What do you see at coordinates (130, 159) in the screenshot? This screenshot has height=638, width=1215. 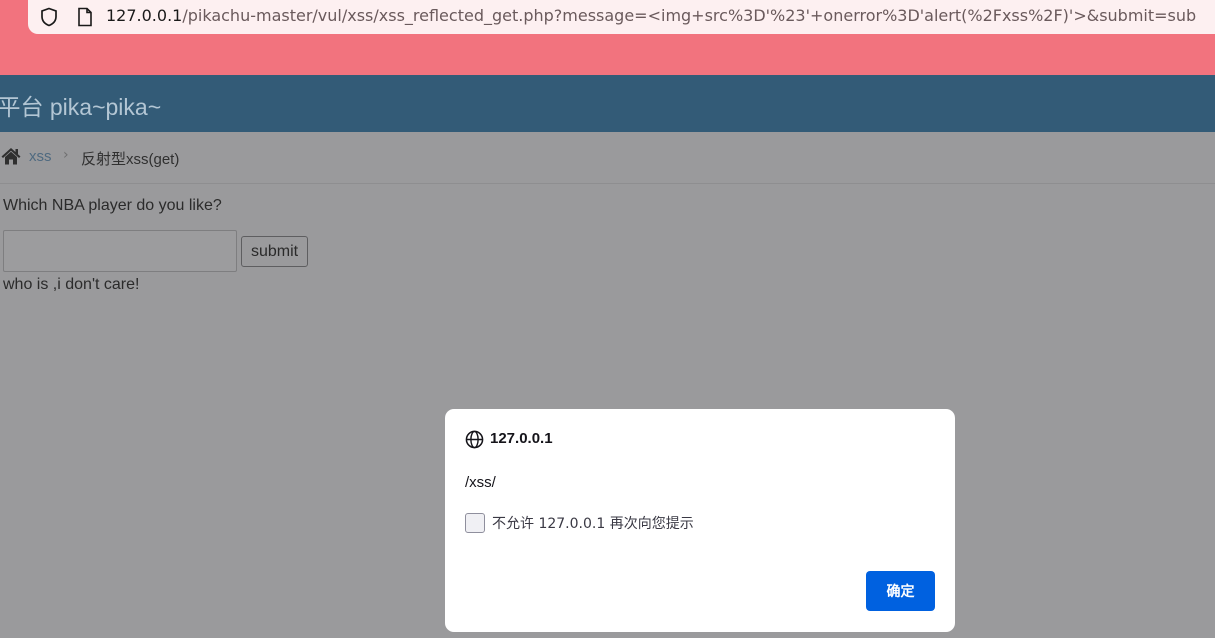 I see `breadcrumb-current: 反射型xss(get)` at bounding box center [130, 159].